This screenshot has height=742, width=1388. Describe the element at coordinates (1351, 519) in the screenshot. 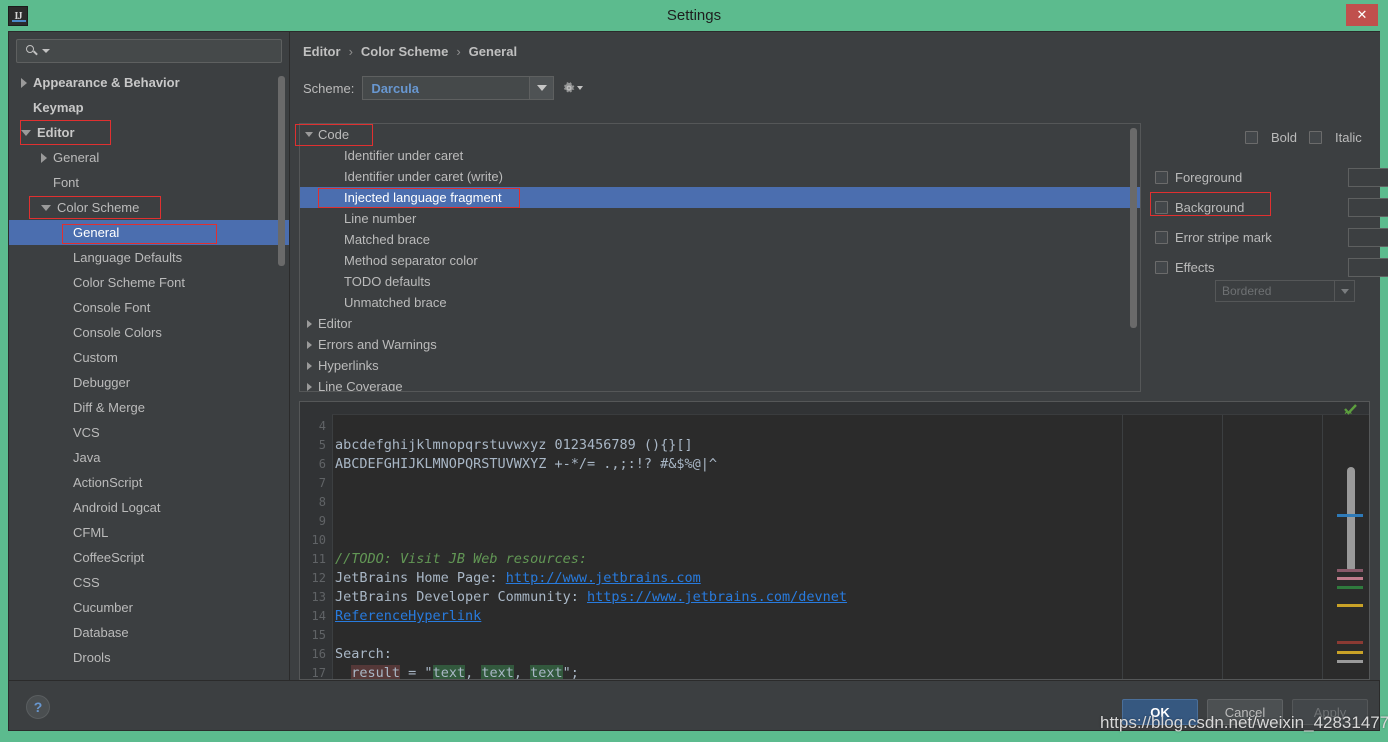

I see `preview-scrollbar-thumb` at that location.